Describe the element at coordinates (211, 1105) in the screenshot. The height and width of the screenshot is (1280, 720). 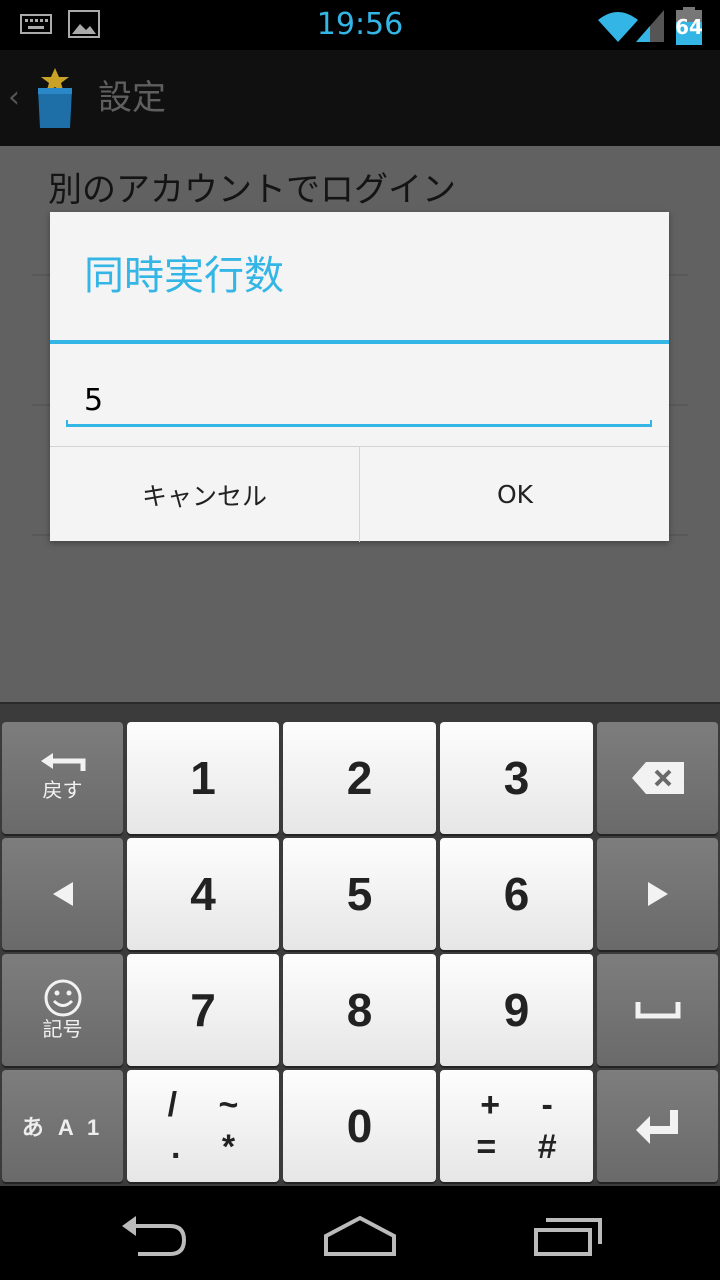
I see `sym-key-top: / ~` at that location.